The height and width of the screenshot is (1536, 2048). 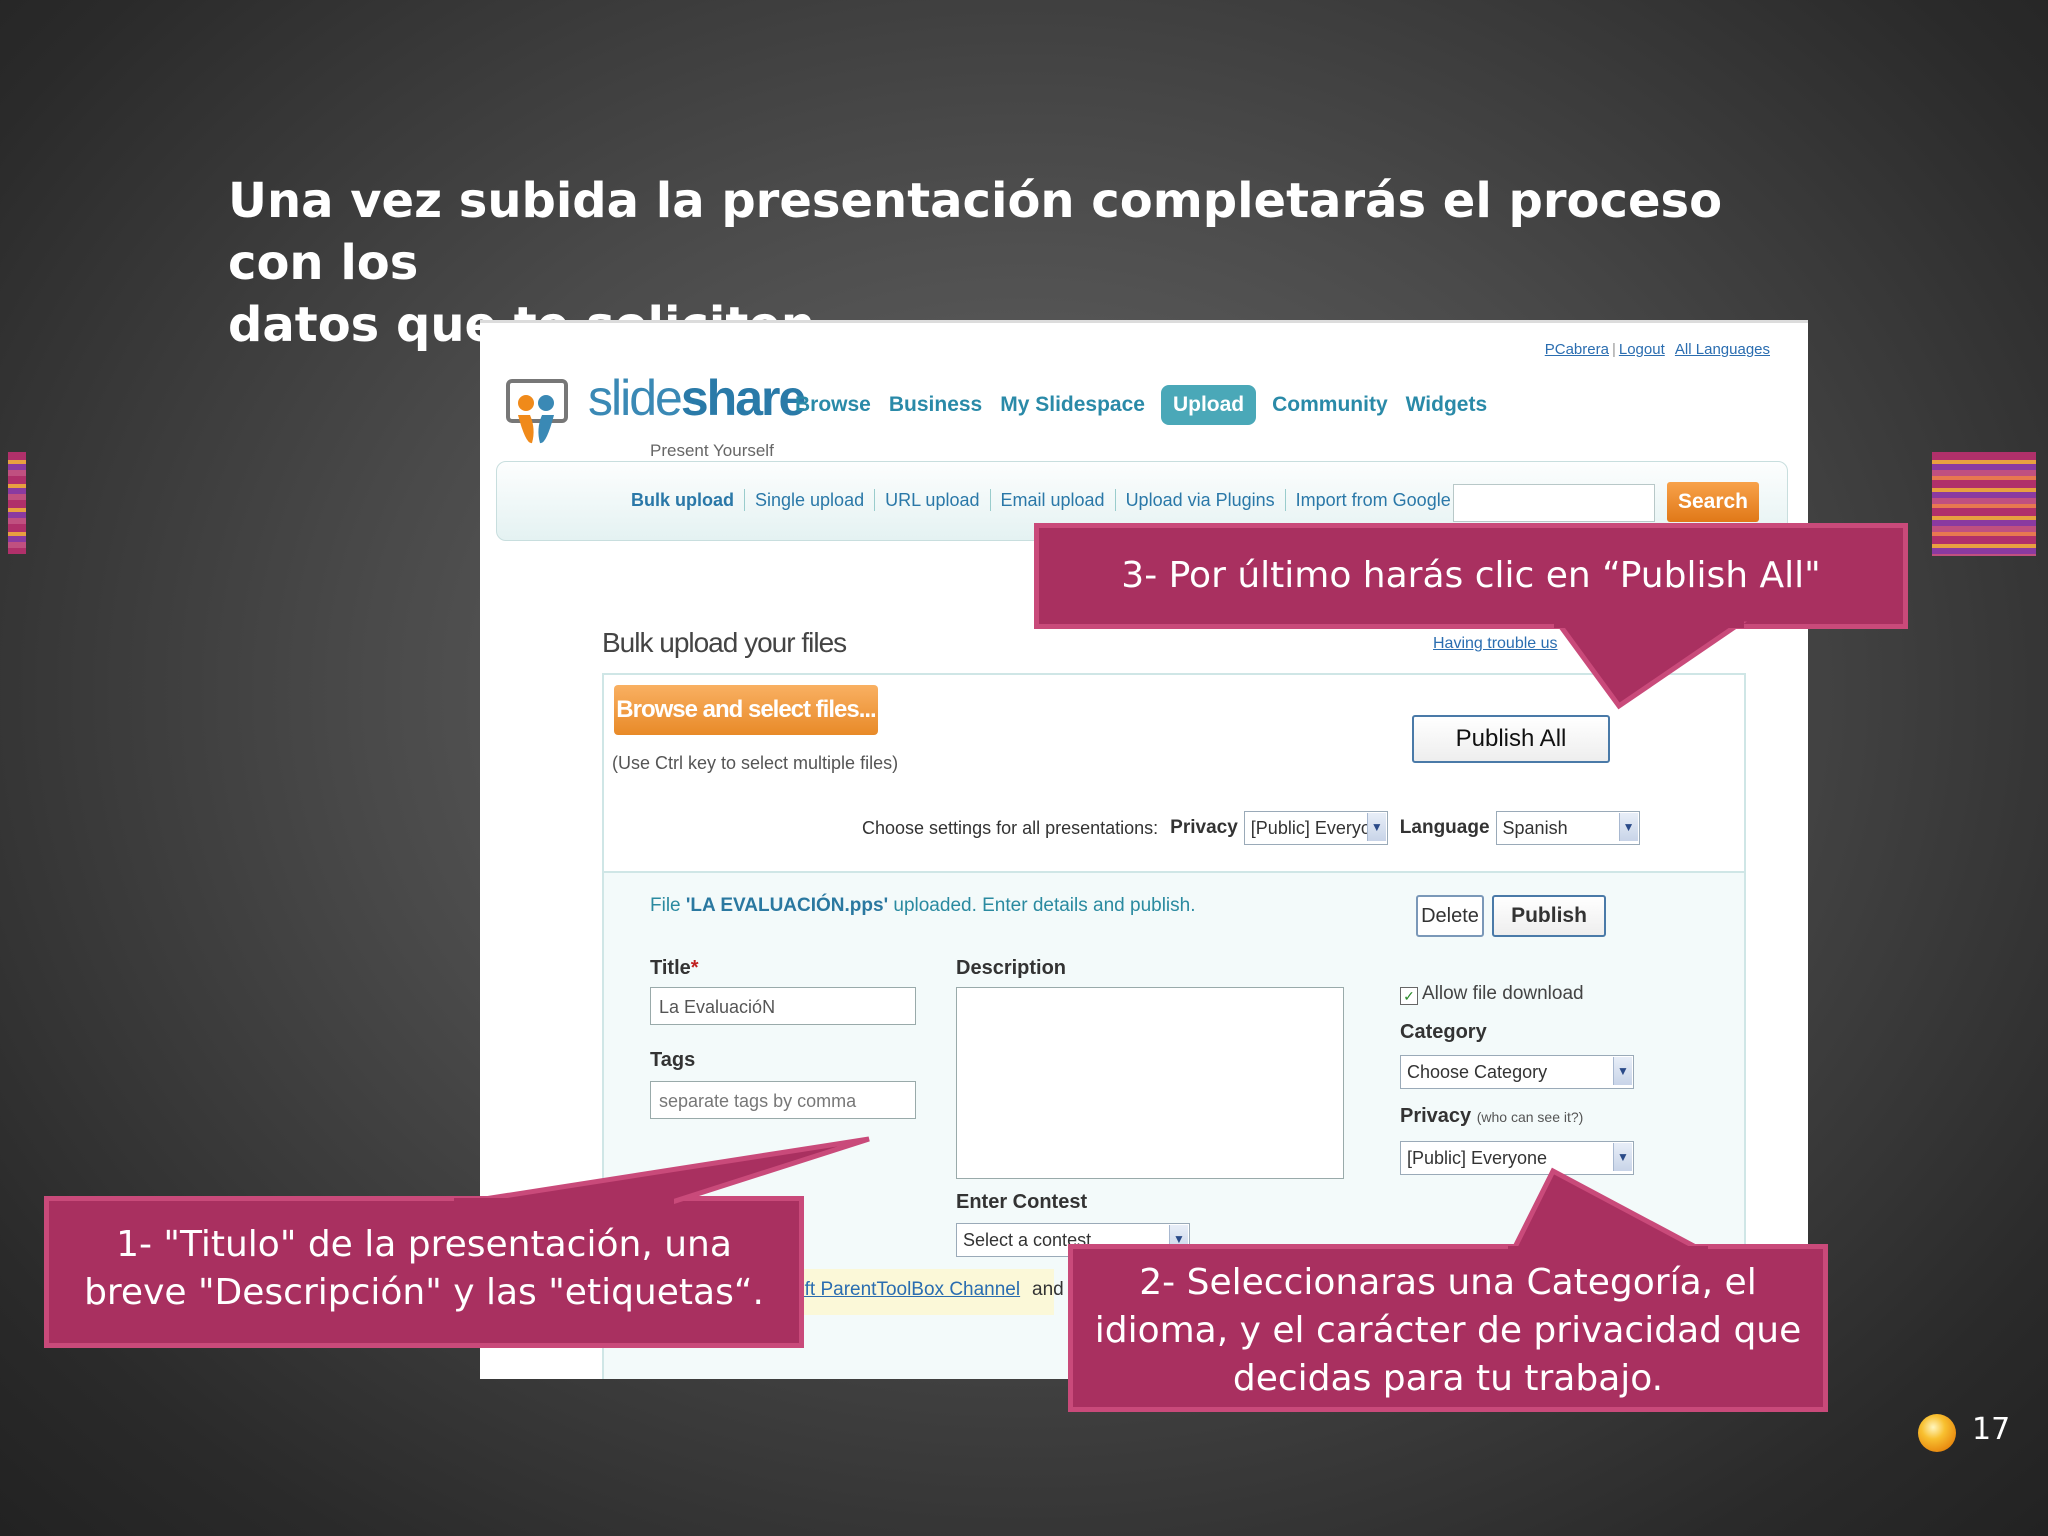 I want to click on subnav-bulk-upload: Bulk upload, so click(x=682, y=500).